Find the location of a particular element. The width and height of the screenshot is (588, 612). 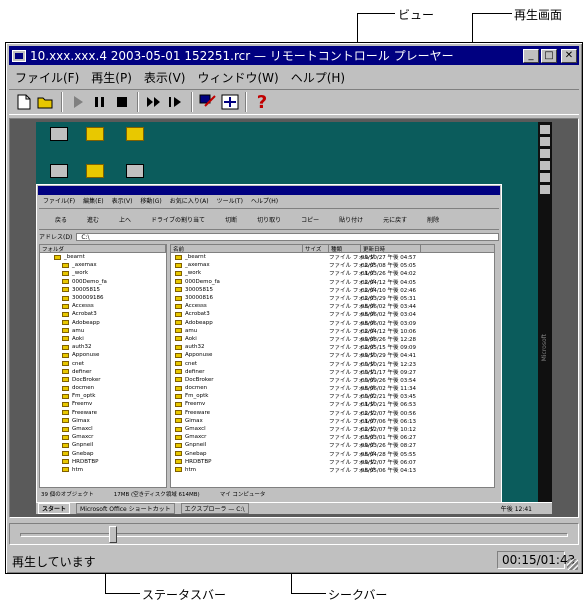

callout-view-label: ビュー is located at coordinates (416, 15).